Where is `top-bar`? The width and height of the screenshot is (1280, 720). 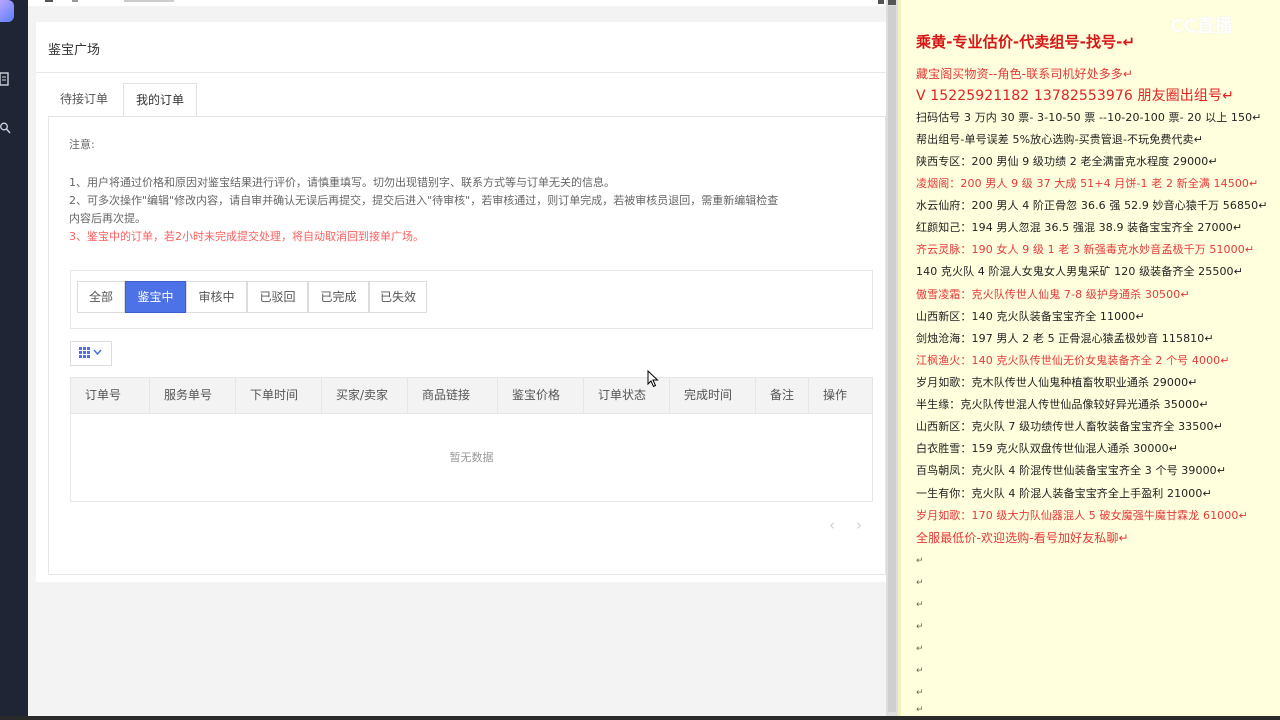
top-bar is located at coordinates (457, 3).